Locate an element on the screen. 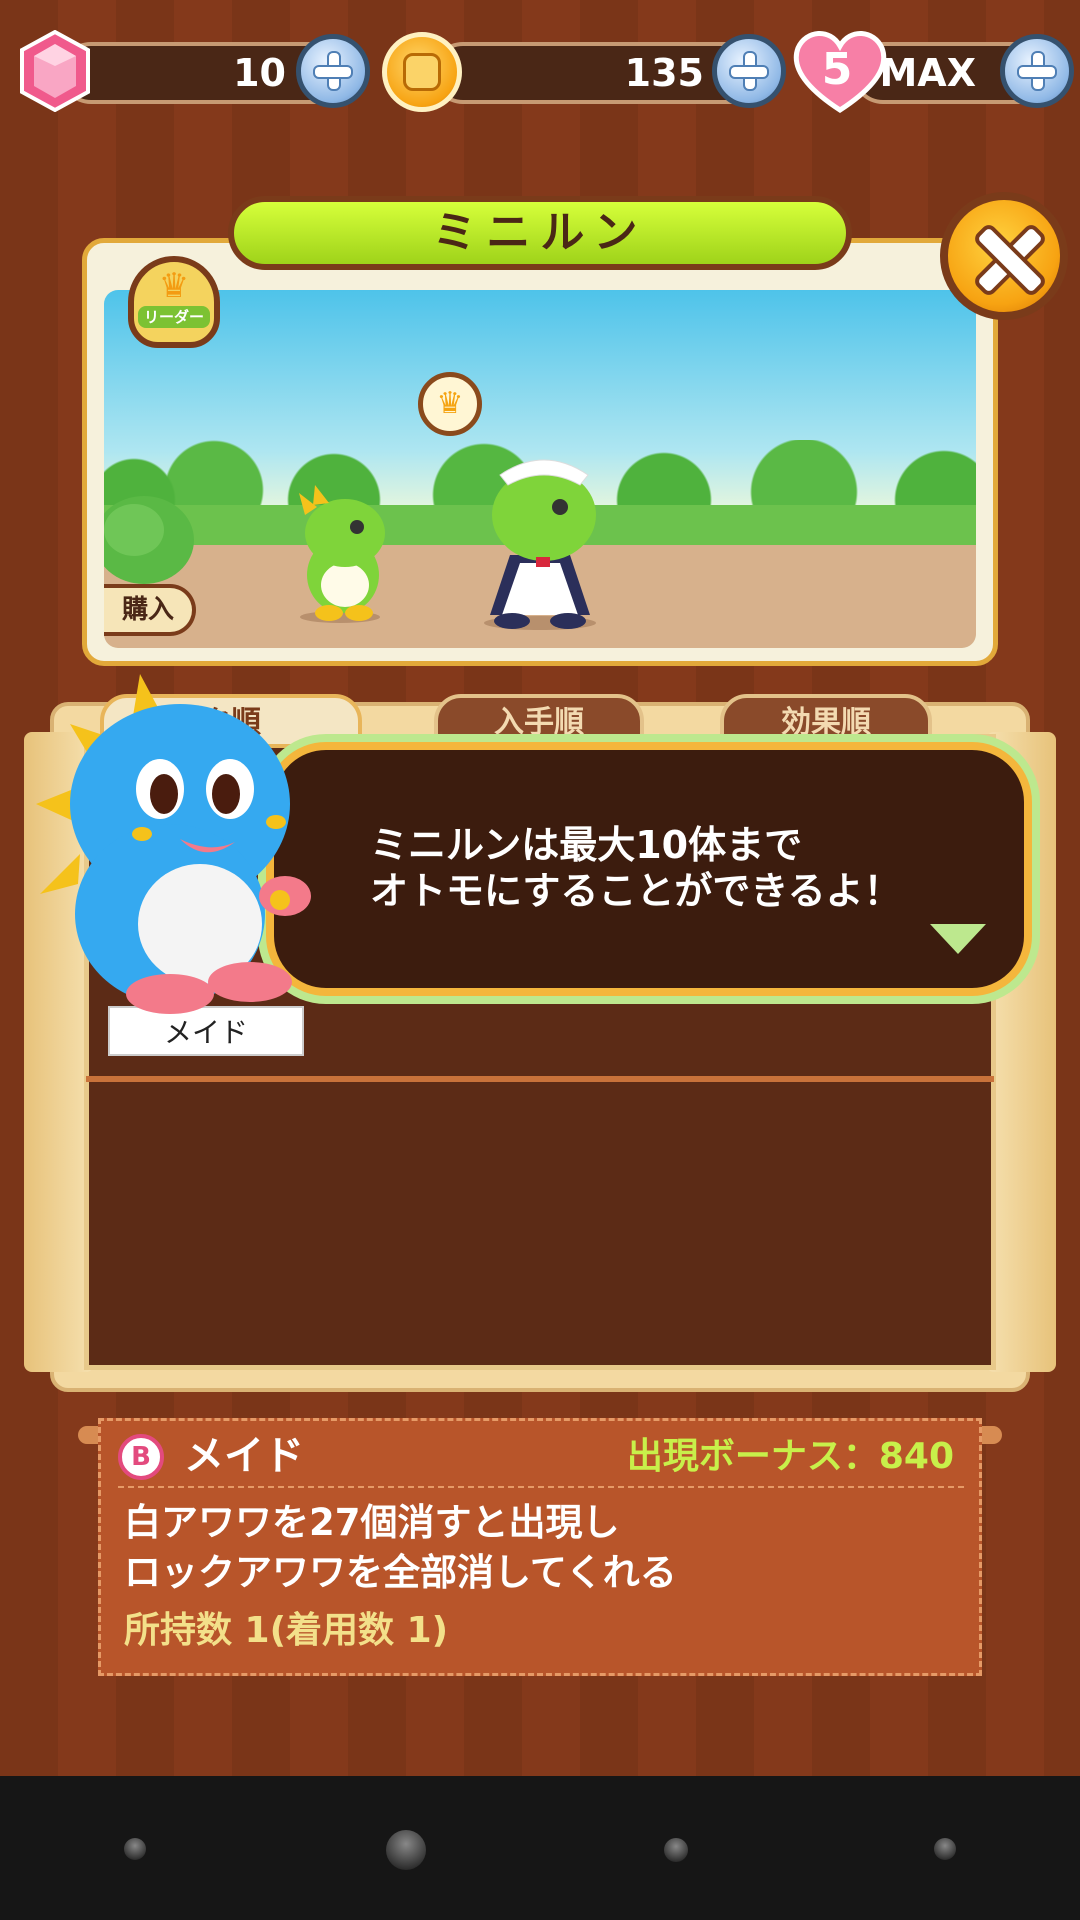 This screenshot has width=1080, height=1920. nav-recent-button is located at coordinates (945, 1849).